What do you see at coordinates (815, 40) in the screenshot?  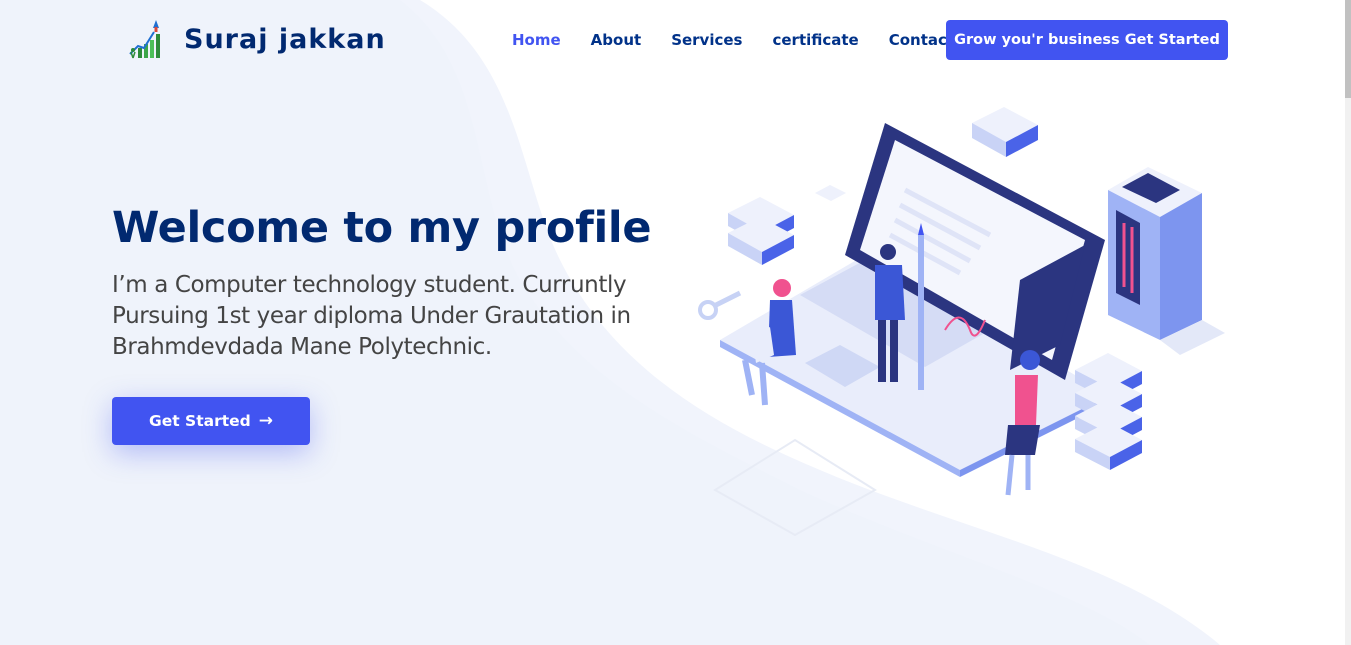 I see `nav-certificate: certificate` at bounding box center [815, 40].